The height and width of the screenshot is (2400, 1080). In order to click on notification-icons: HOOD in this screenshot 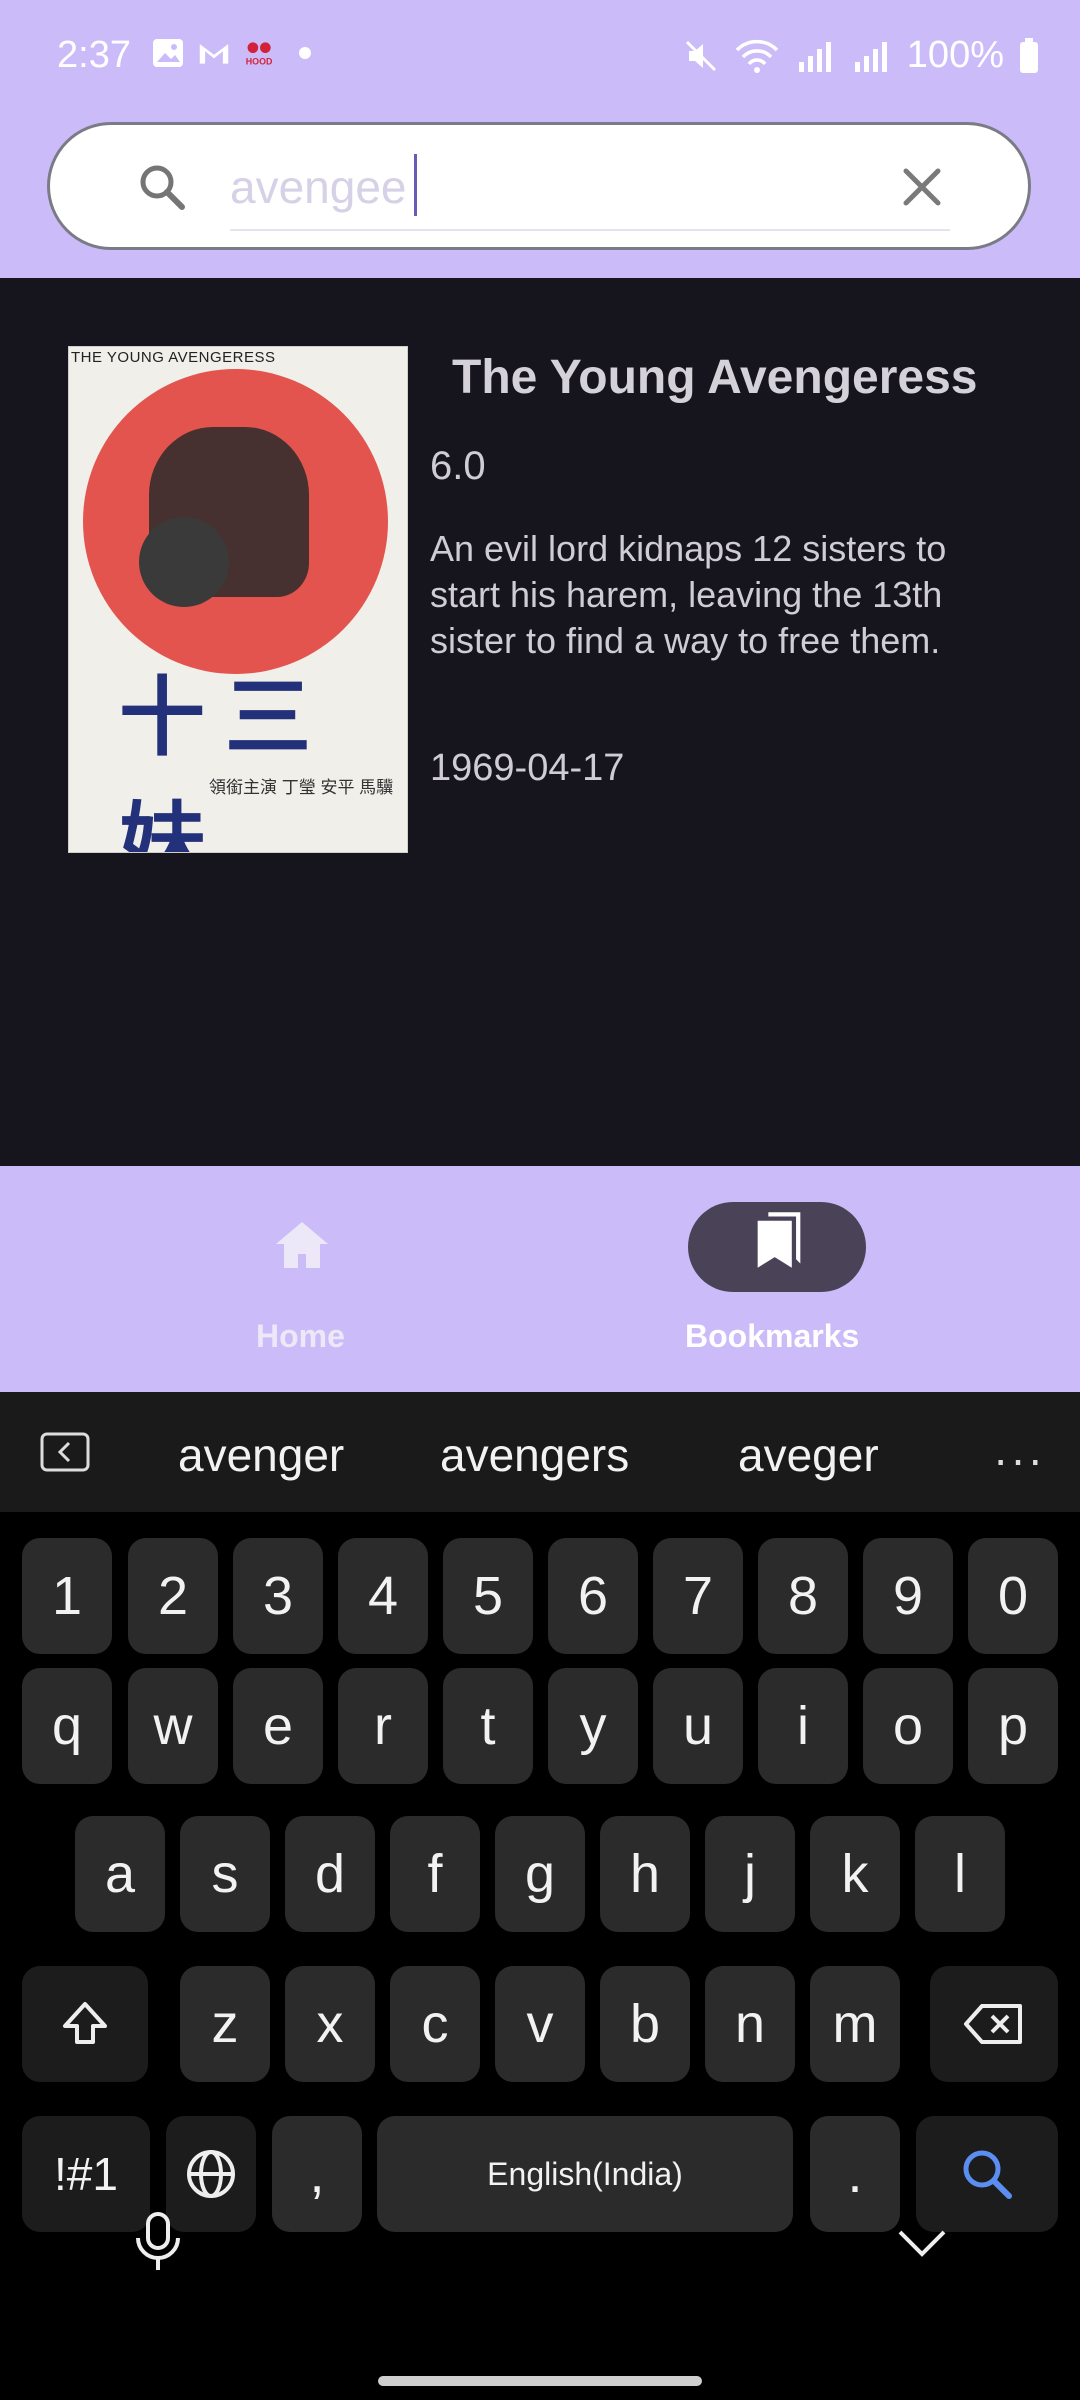, I will do `click(236, 53)`.